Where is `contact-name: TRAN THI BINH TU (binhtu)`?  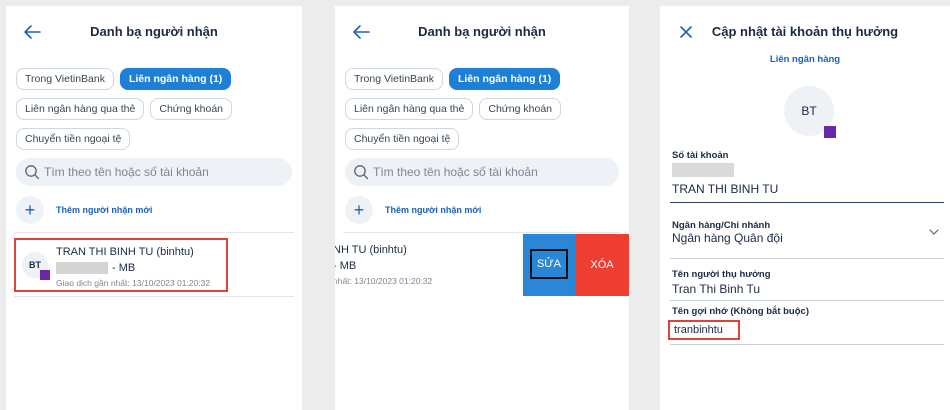 contact-name: TRAN THI BINH TU (binhtu) is located at coordinates (125, 252).